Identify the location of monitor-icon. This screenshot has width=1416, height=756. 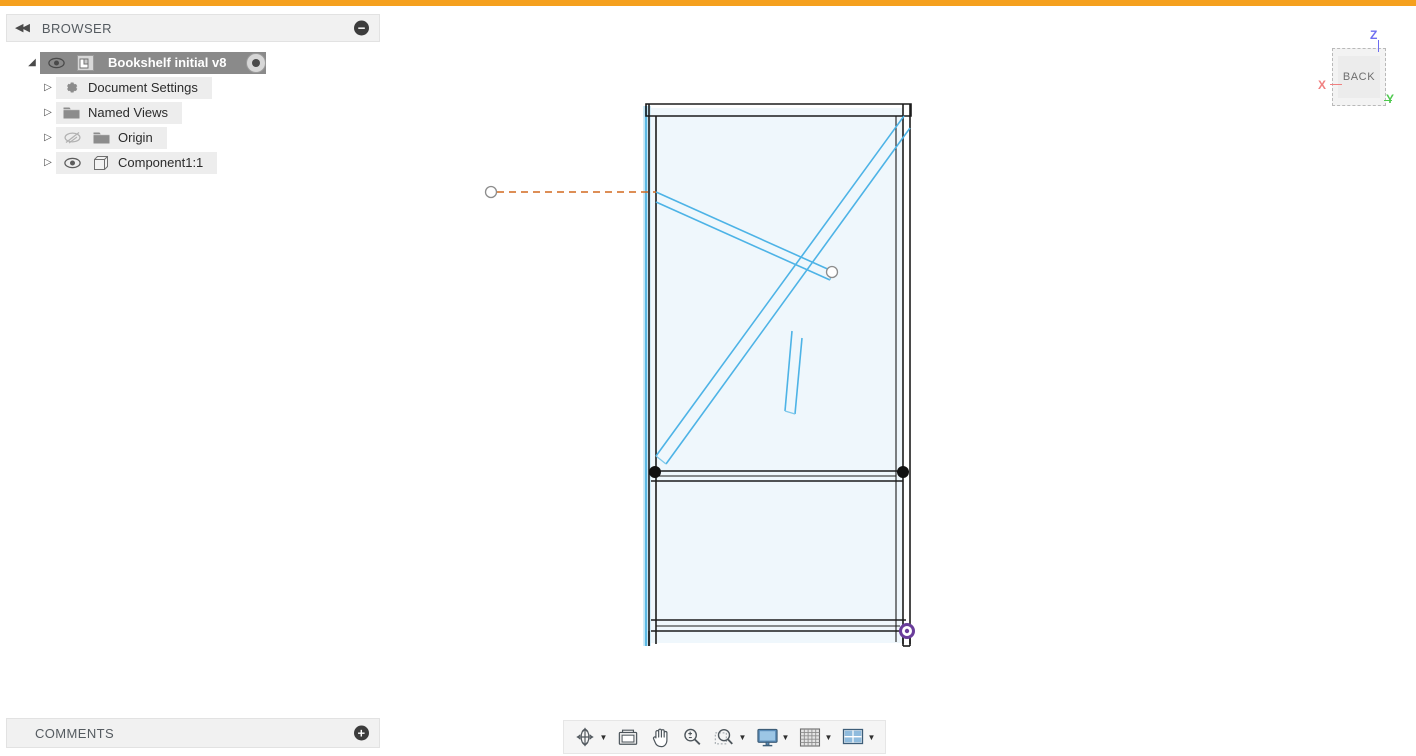
(767, 737).